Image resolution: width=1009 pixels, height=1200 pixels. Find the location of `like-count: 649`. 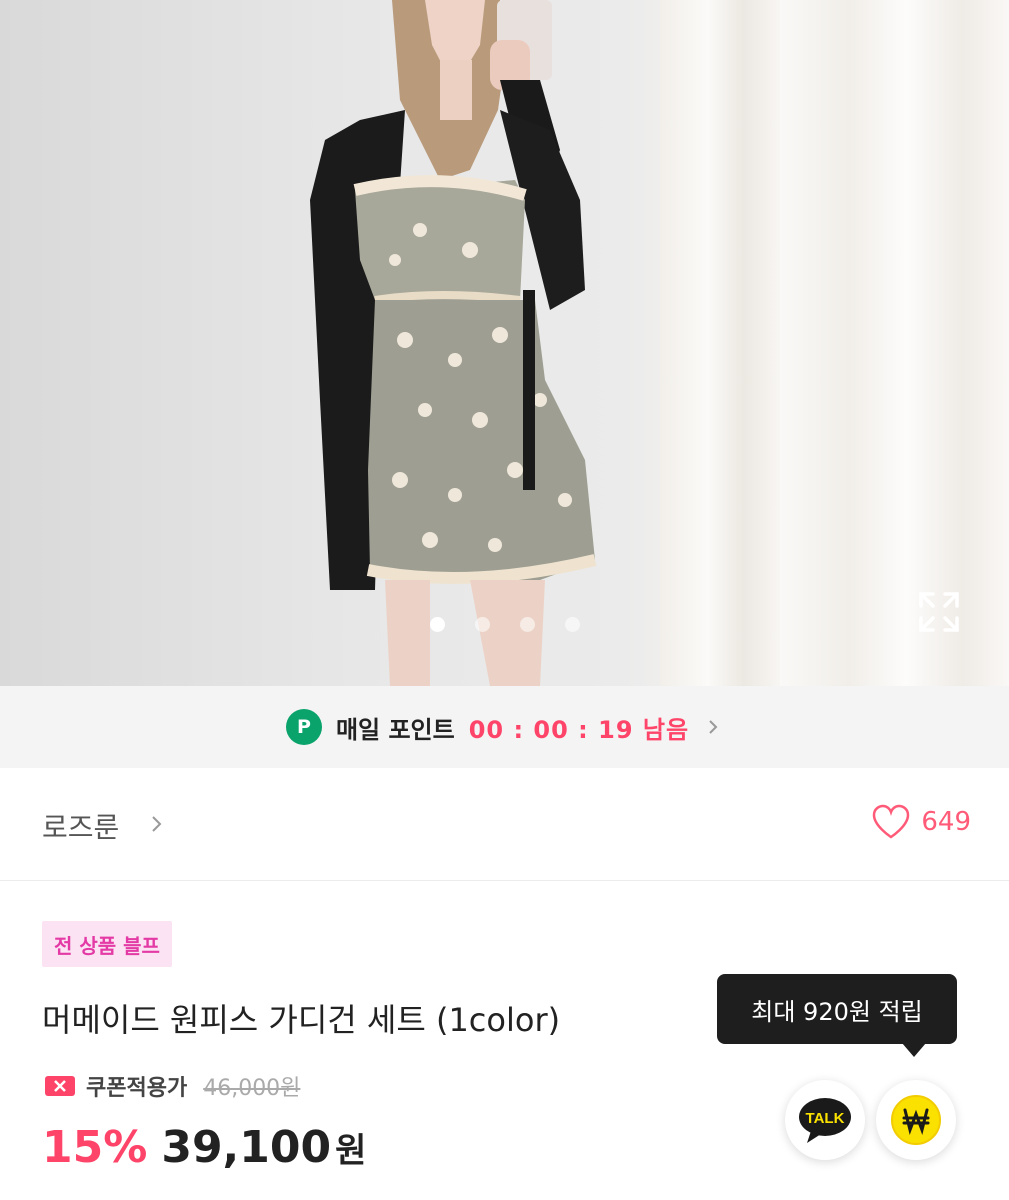

like-count: 649 is located at coordinates (946, 822).